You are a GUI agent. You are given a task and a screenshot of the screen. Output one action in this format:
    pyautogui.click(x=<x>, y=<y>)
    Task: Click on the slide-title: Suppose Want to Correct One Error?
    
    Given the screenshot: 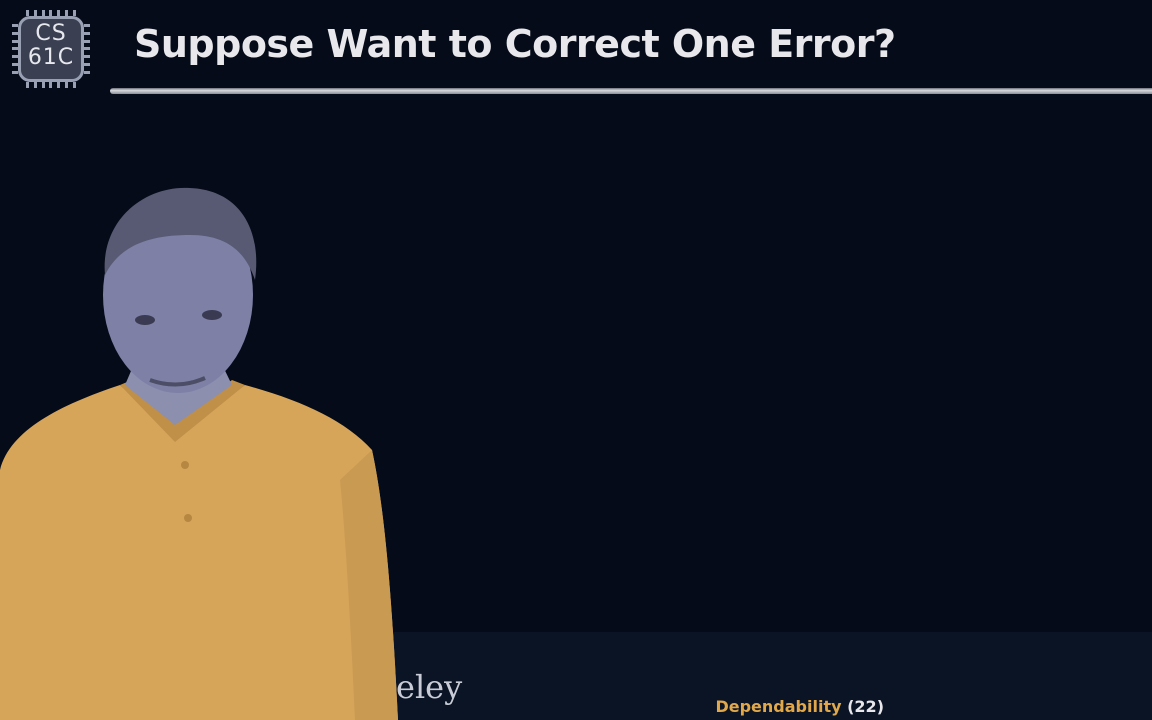 What is the action you would take?
    pyautogui.click(x=515, y=44)
    